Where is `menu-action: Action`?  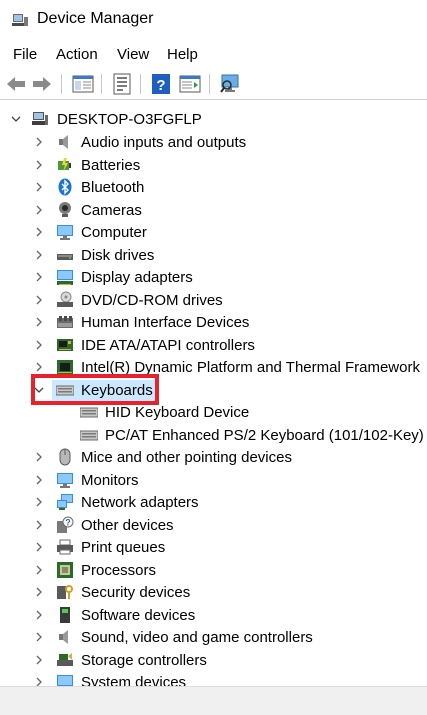
menu-action: Action is located at coordinates (77, 54).